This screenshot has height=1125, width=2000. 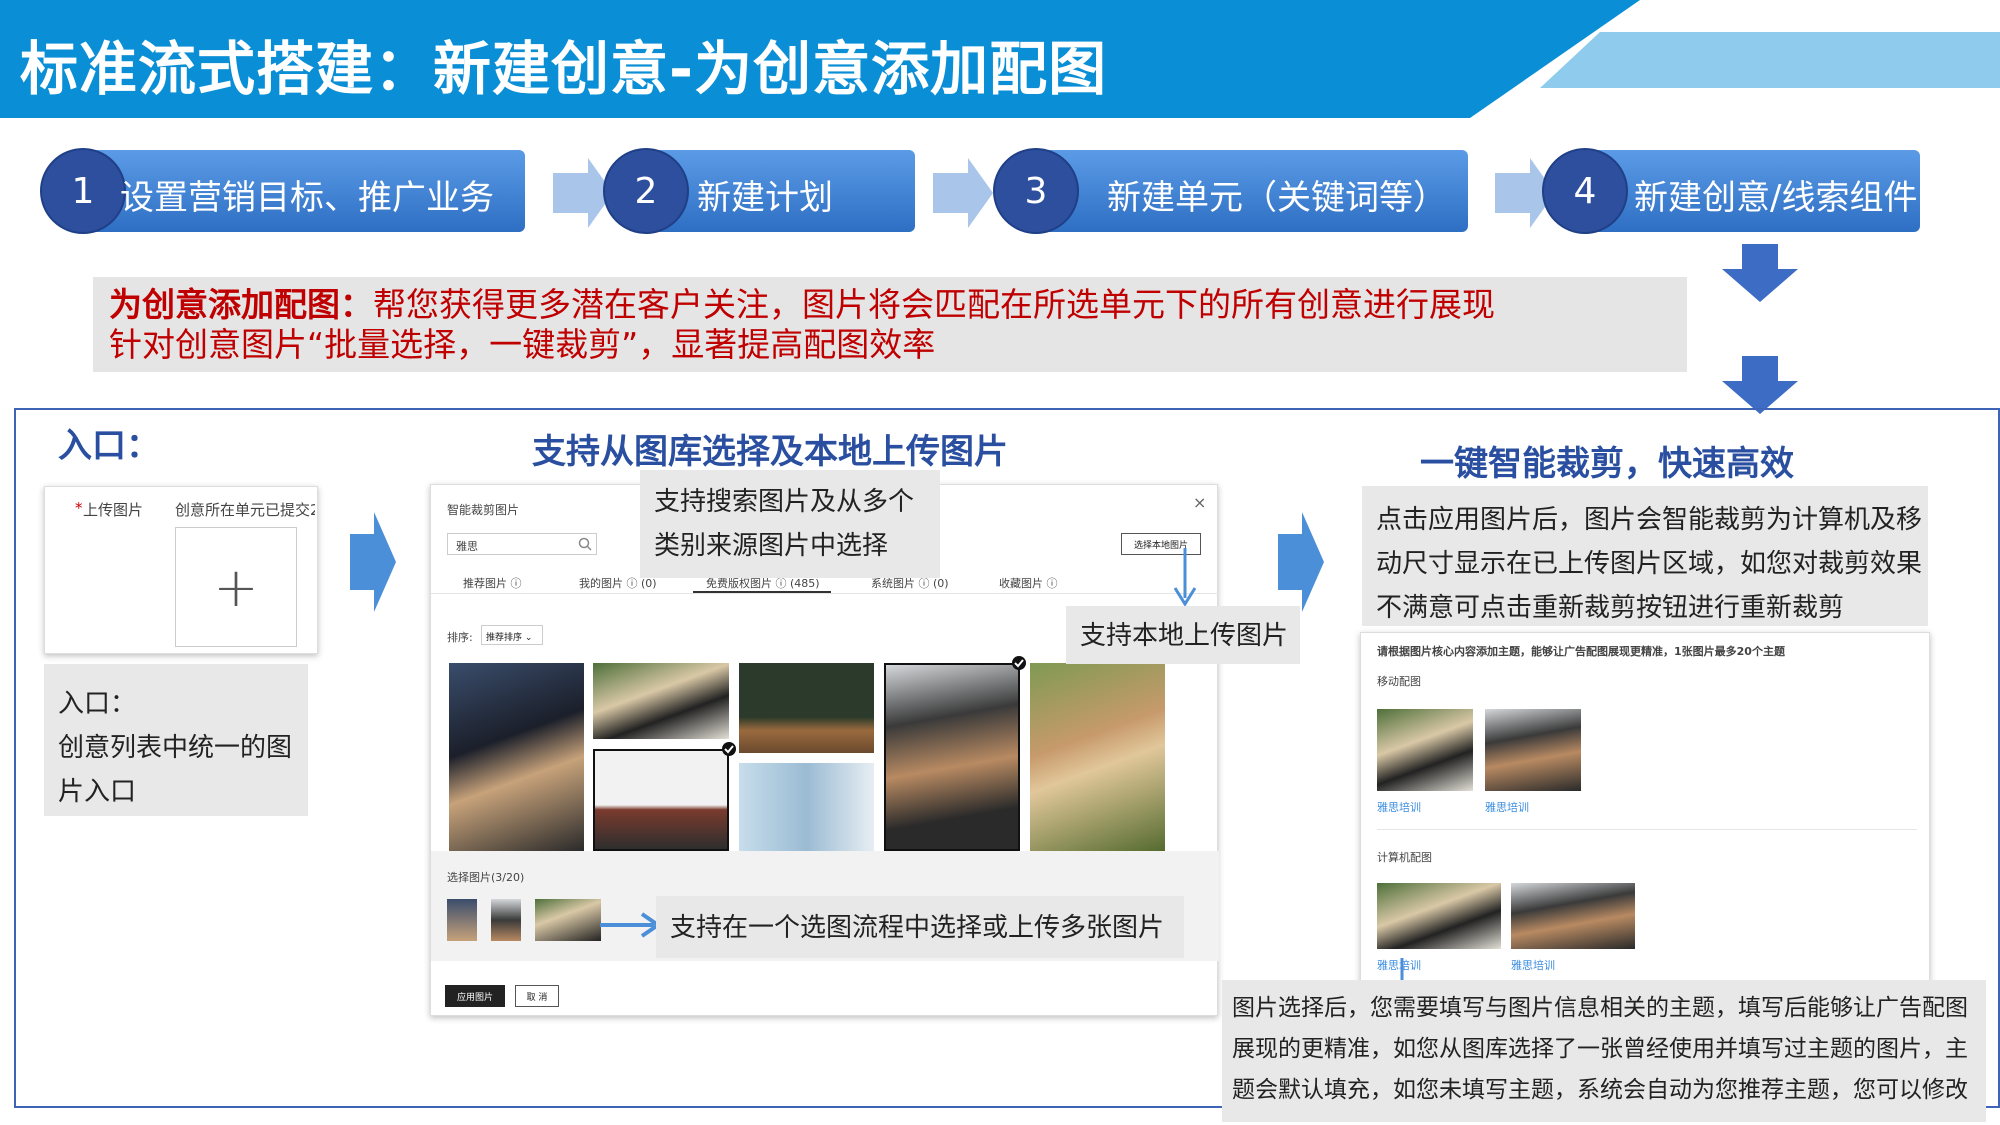 I want to click on entry-note-line-2: 片入口, so click(x=97, y=792).